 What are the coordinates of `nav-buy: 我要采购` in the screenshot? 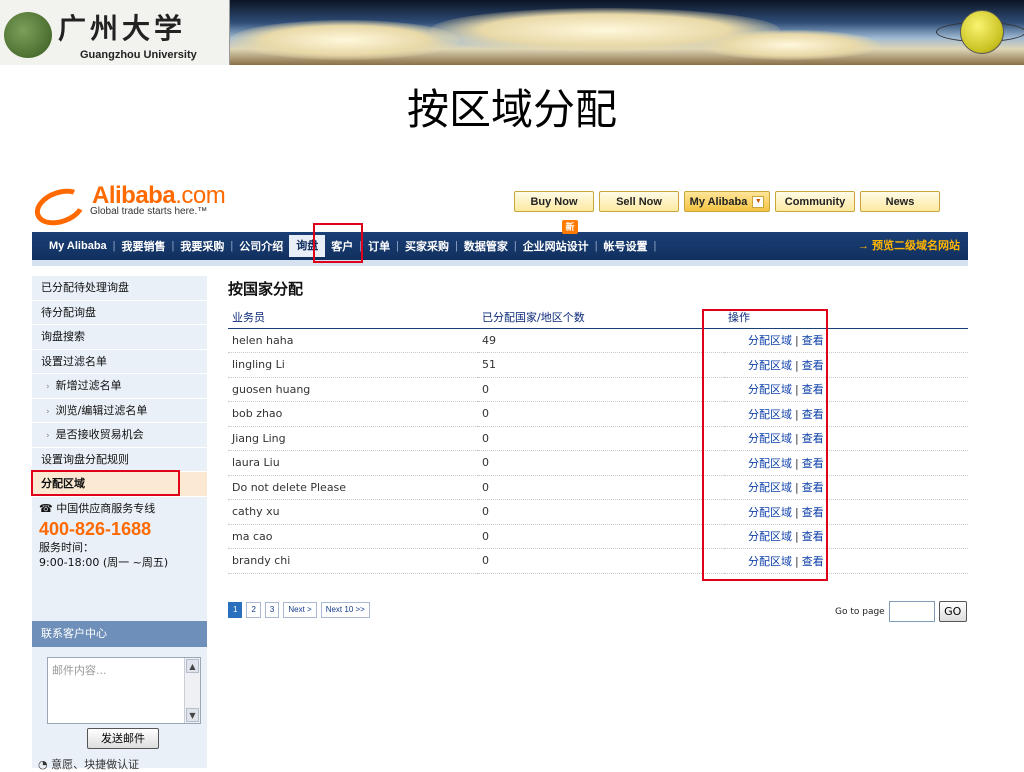 It's located at (202, 246).